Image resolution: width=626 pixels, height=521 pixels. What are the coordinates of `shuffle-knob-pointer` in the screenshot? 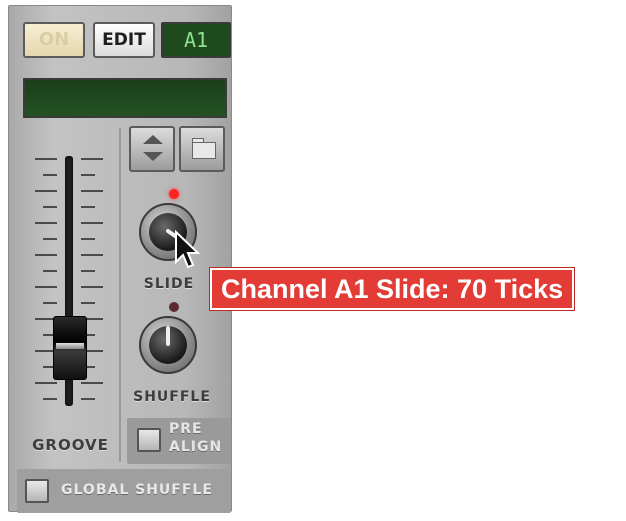 It's located at (168, 336).